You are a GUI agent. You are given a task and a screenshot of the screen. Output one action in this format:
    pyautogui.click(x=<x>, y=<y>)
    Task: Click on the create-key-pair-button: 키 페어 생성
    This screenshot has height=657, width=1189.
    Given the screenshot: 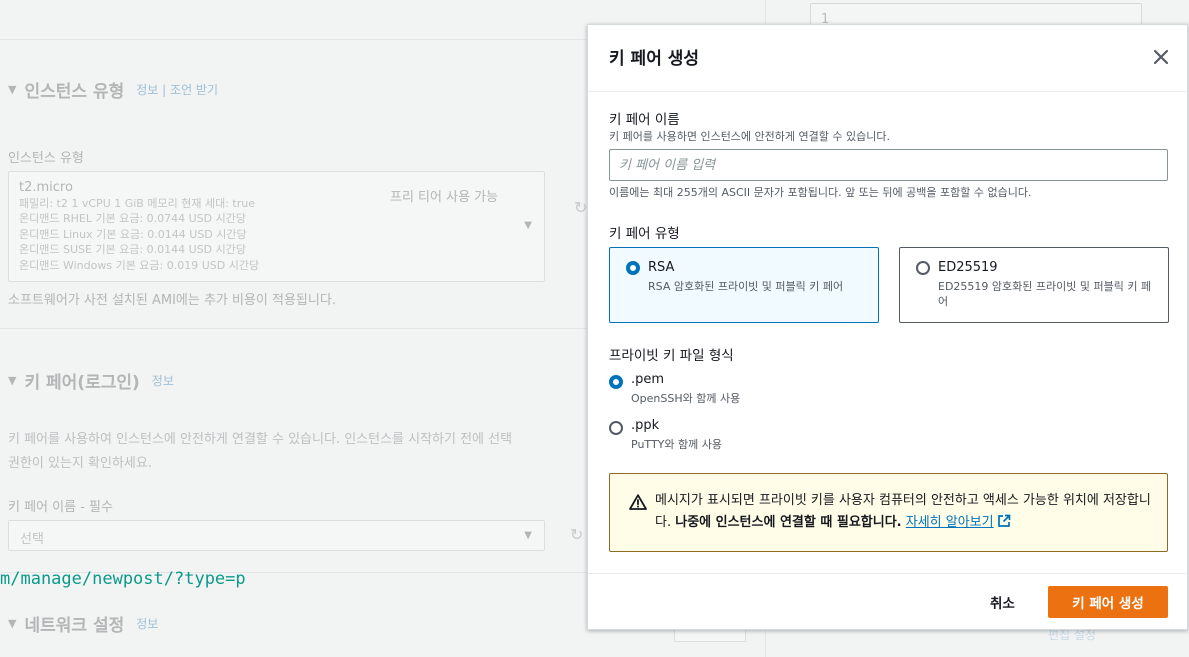 What is the action you would take?
    pyautogui.click(x=1108, y=602)
    